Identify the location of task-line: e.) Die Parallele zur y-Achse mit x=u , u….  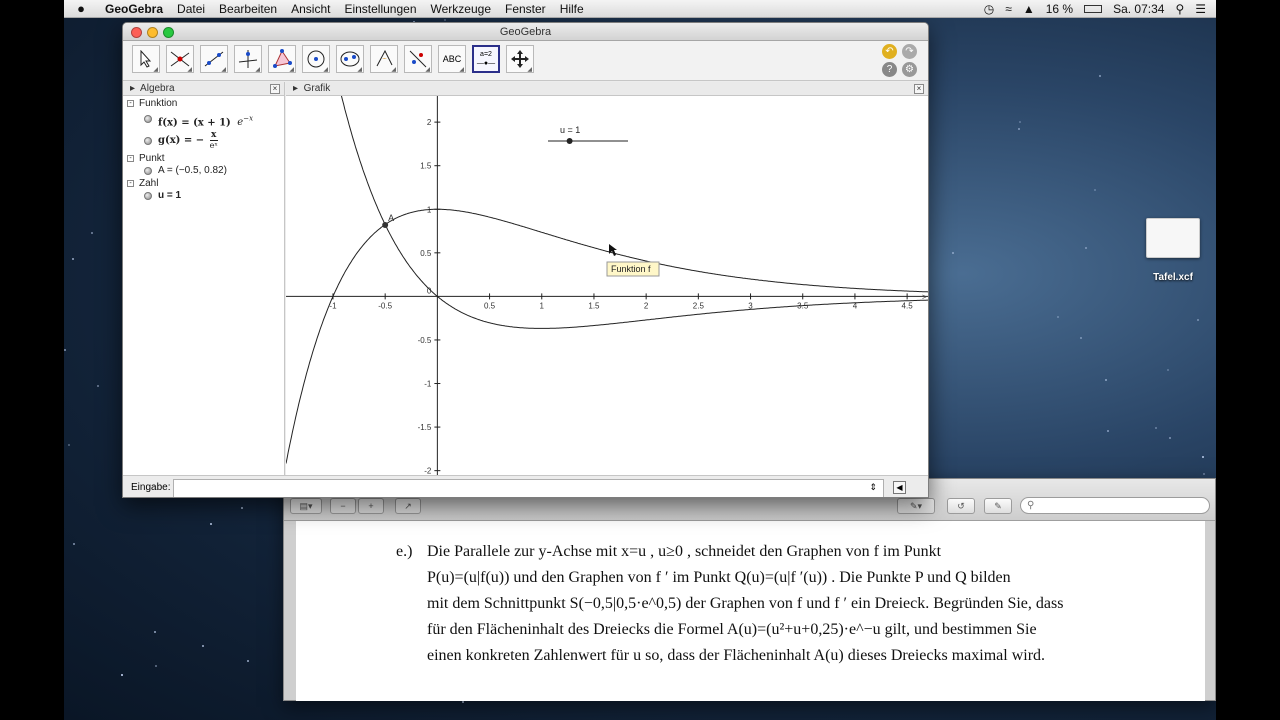
(800, 552).